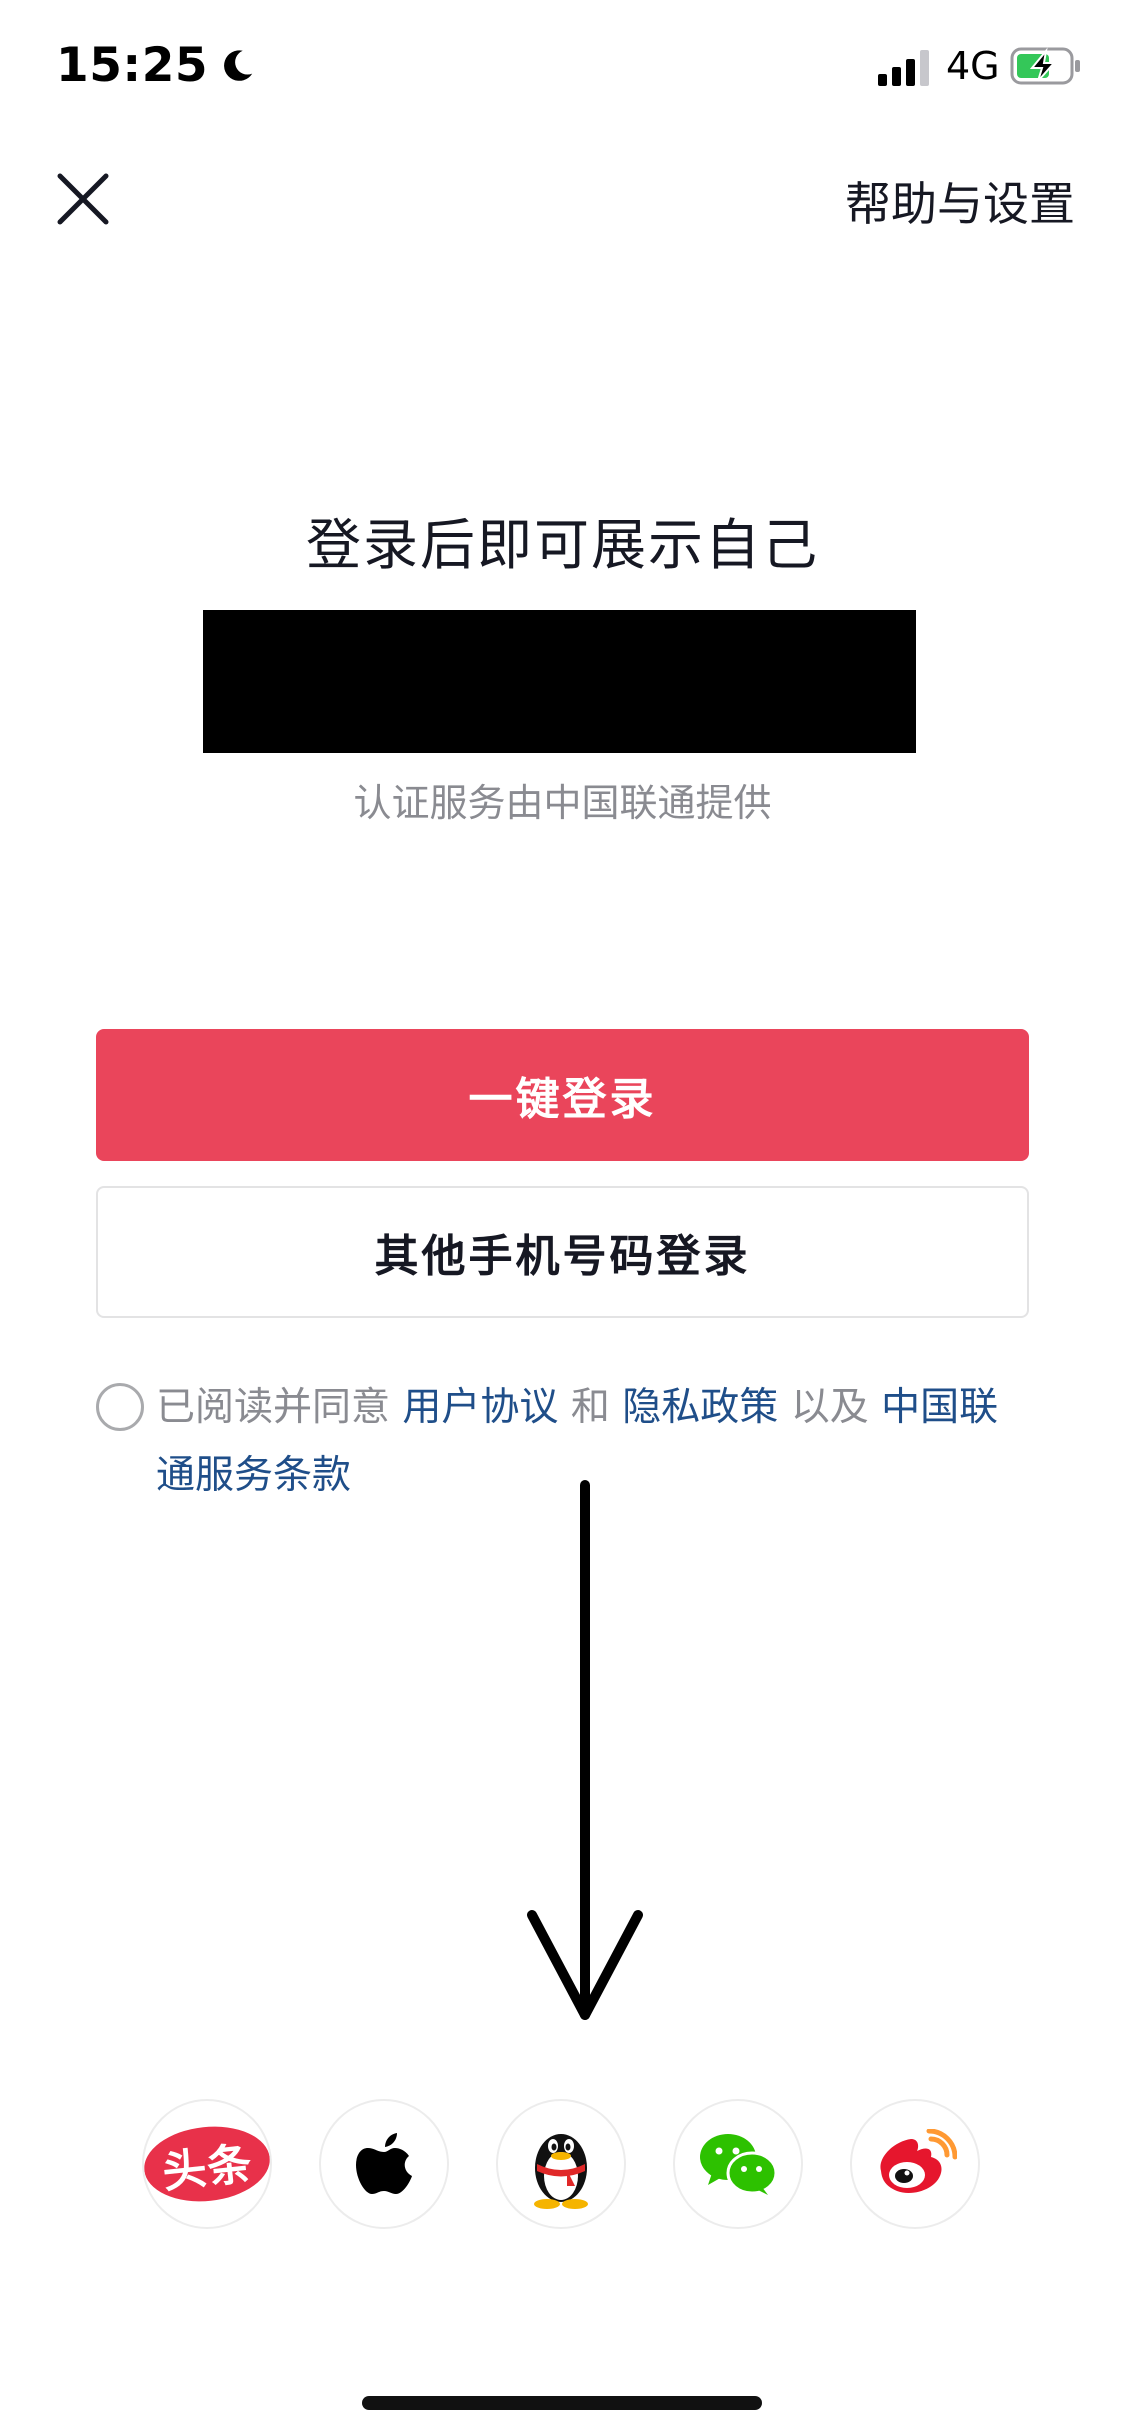 The image size is (1125, 2436). Describe the element at coordinates (559, 681) in the screenshot. I see `masked-phone-number` at that location.